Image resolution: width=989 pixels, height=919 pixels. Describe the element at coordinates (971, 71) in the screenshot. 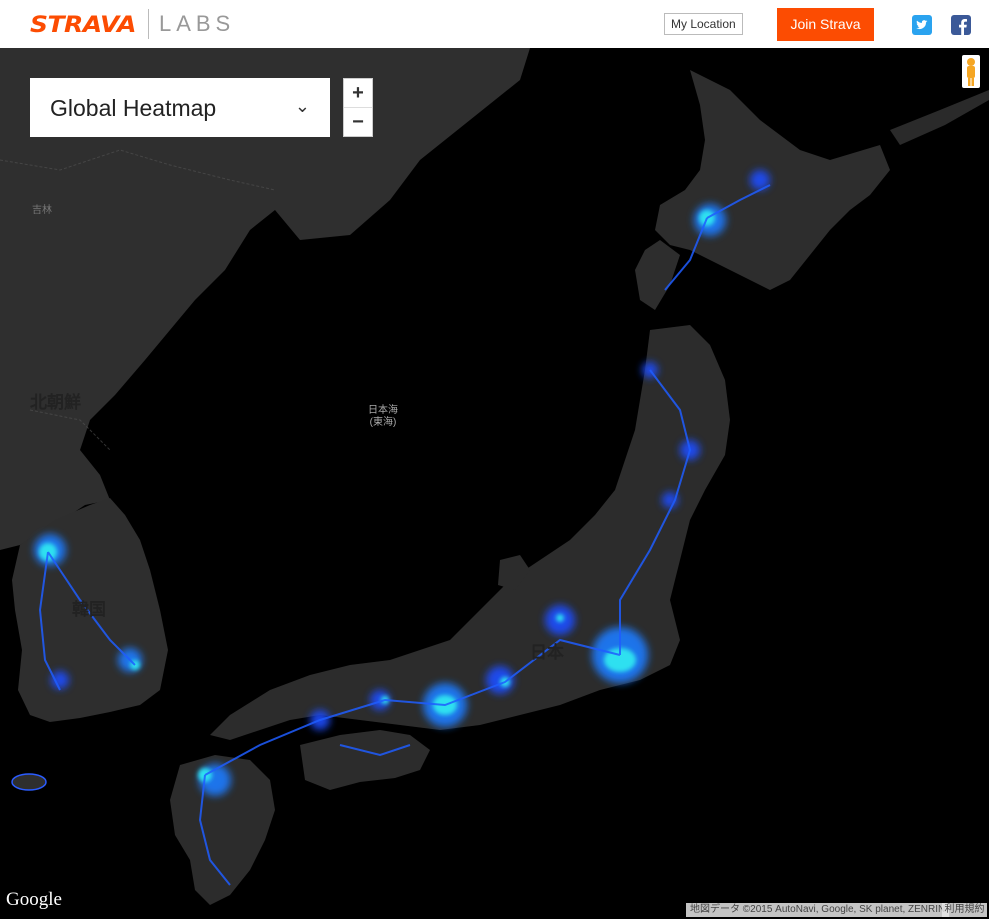

I see `street-view-pegman-icon` at that location.